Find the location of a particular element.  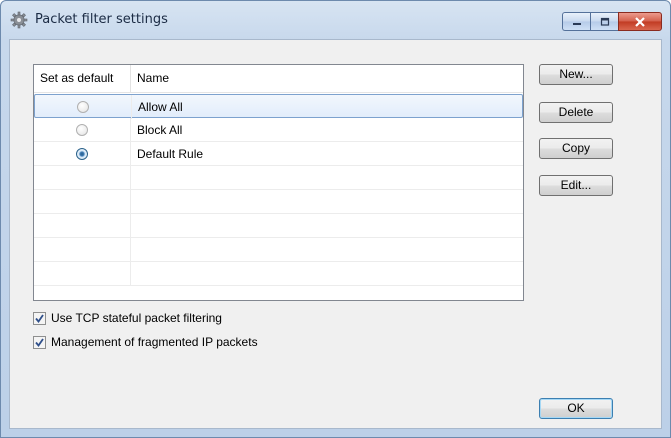

column-header-set-as-default: Set as default is located at coordinates (82, 78).